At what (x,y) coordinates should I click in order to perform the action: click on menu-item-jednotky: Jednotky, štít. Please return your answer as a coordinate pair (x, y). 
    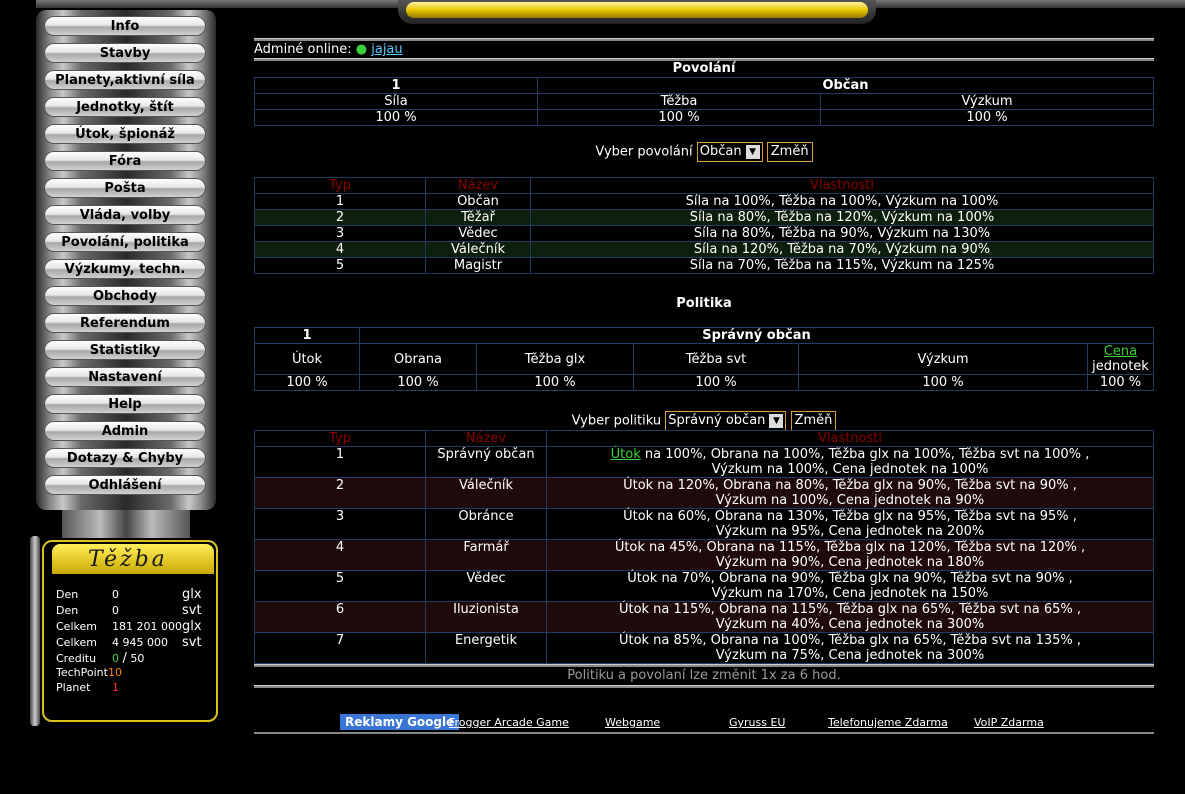
    Looking at the image, I should click on (125, 107).